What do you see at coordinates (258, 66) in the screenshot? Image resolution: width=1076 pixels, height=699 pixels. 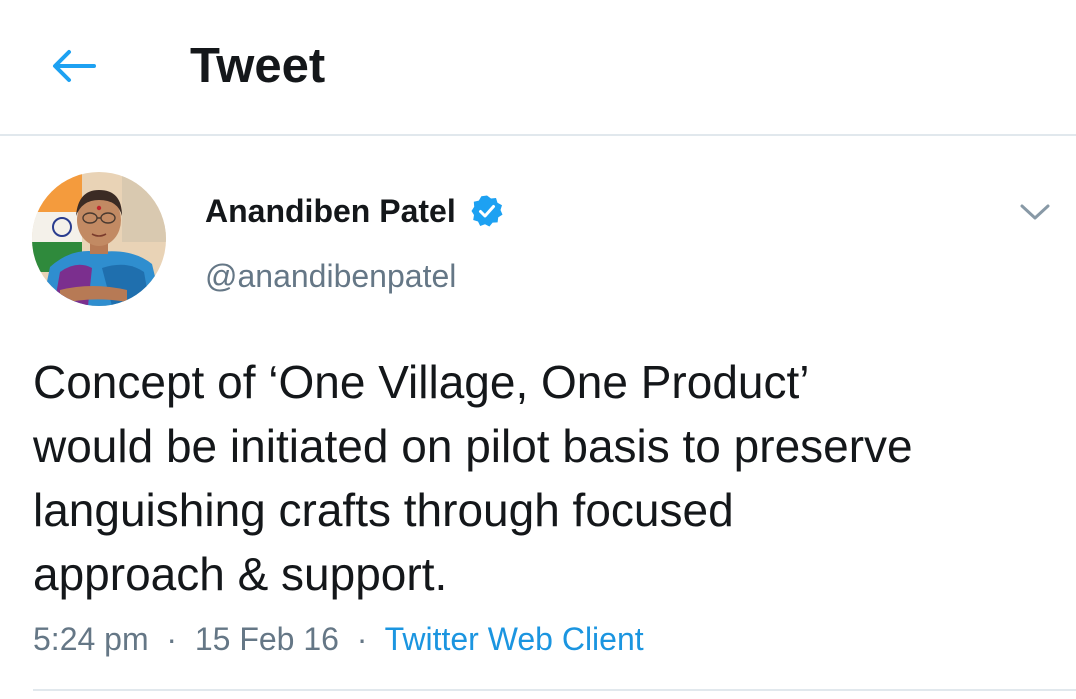 I see `page-title: Tweet` at bounding box center [258, 66].